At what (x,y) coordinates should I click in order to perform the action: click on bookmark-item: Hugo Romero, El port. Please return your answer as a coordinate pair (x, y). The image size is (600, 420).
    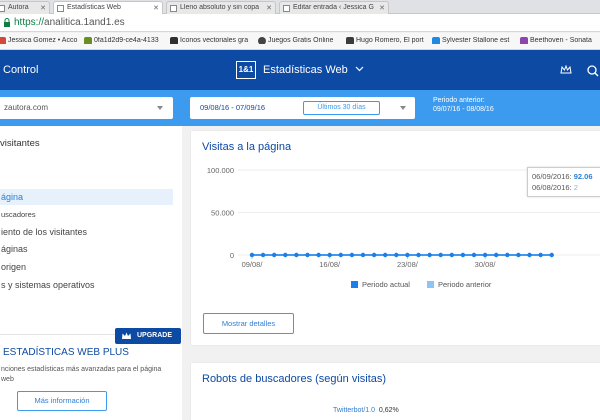
    Looking at the image, I should click on (386, 40).